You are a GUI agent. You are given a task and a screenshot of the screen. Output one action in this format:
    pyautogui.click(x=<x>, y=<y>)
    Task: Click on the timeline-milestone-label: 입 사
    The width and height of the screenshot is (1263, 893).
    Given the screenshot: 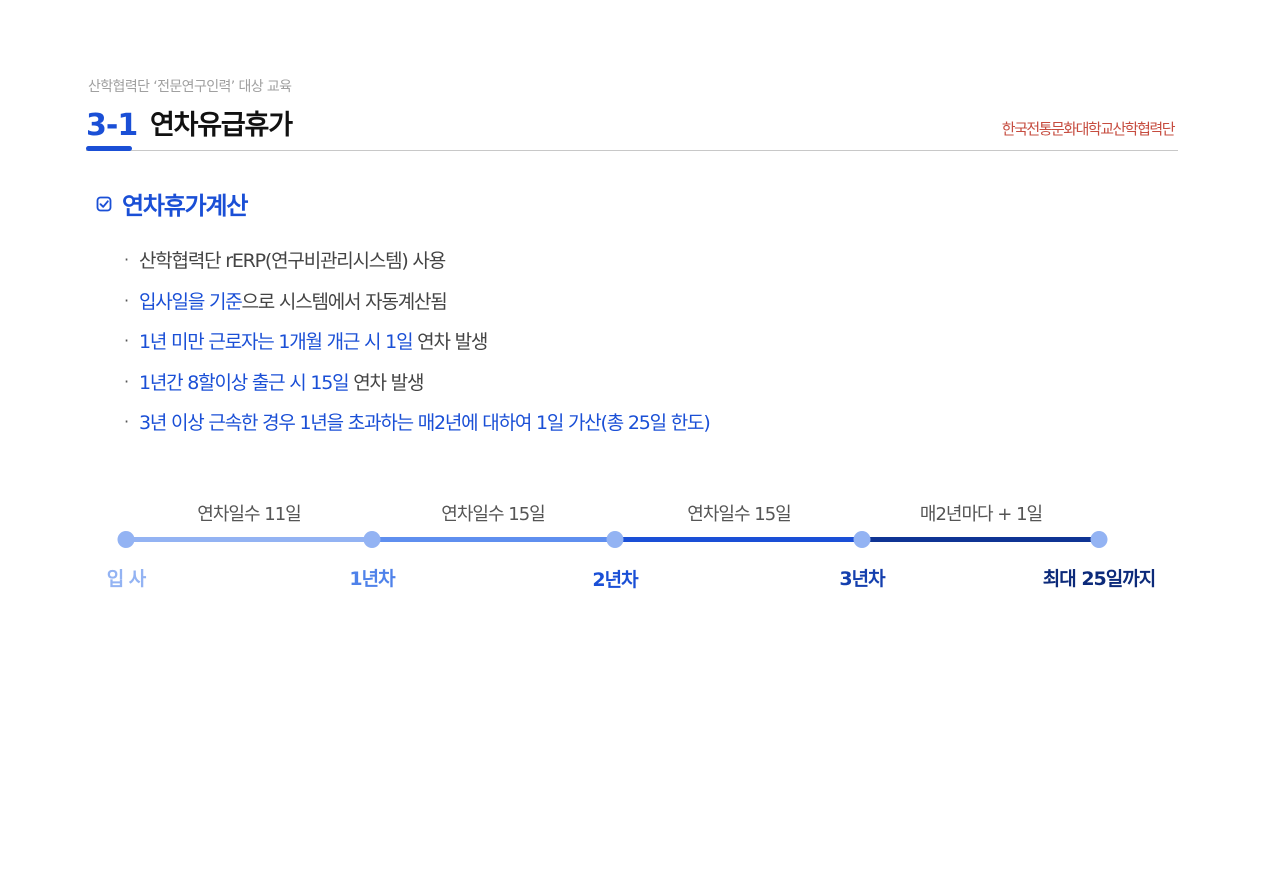 What is the action you would take?
    pyautogui.click(x=126, y=579)
    